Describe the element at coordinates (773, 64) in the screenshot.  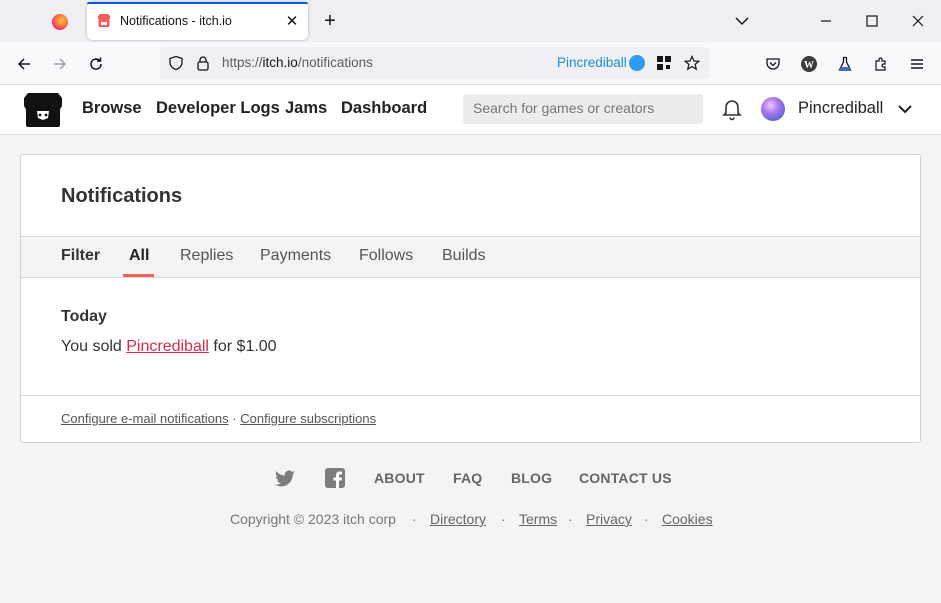
I see `pocket-icon` at that location.